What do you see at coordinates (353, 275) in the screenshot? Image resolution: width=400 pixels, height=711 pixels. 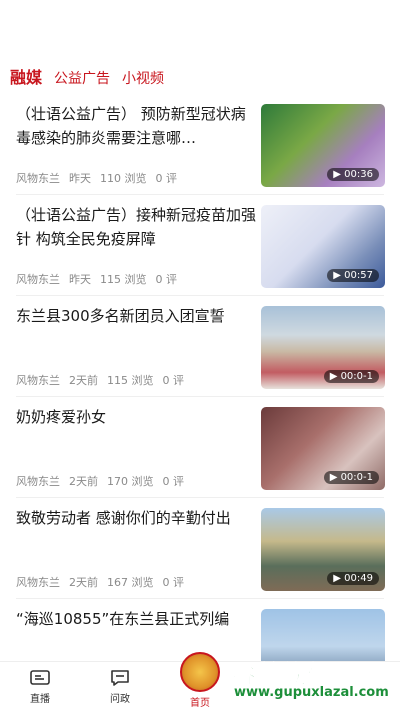 I see `video-duration-badge: ▶ 00:57` at bounding box center [353, 275].